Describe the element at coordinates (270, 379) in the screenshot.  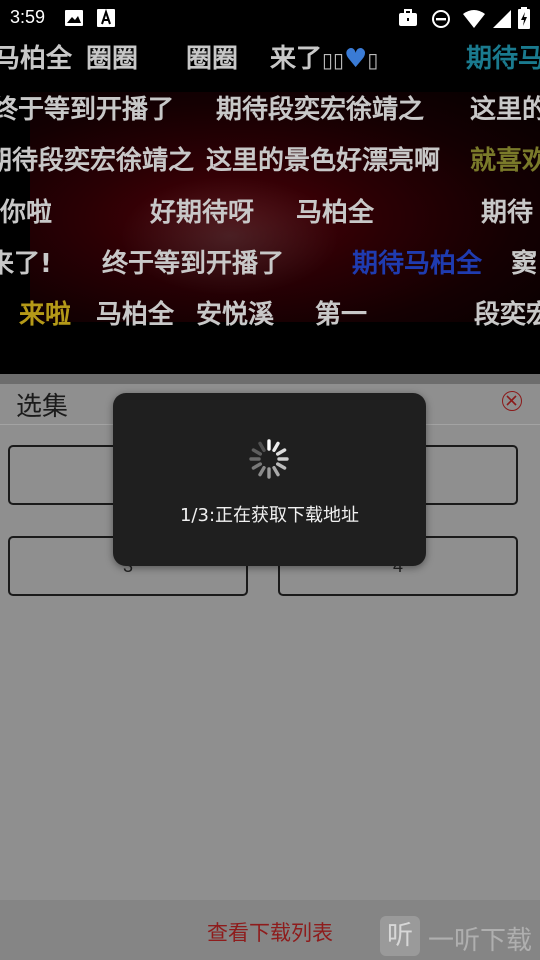
I see `divider` at that location.